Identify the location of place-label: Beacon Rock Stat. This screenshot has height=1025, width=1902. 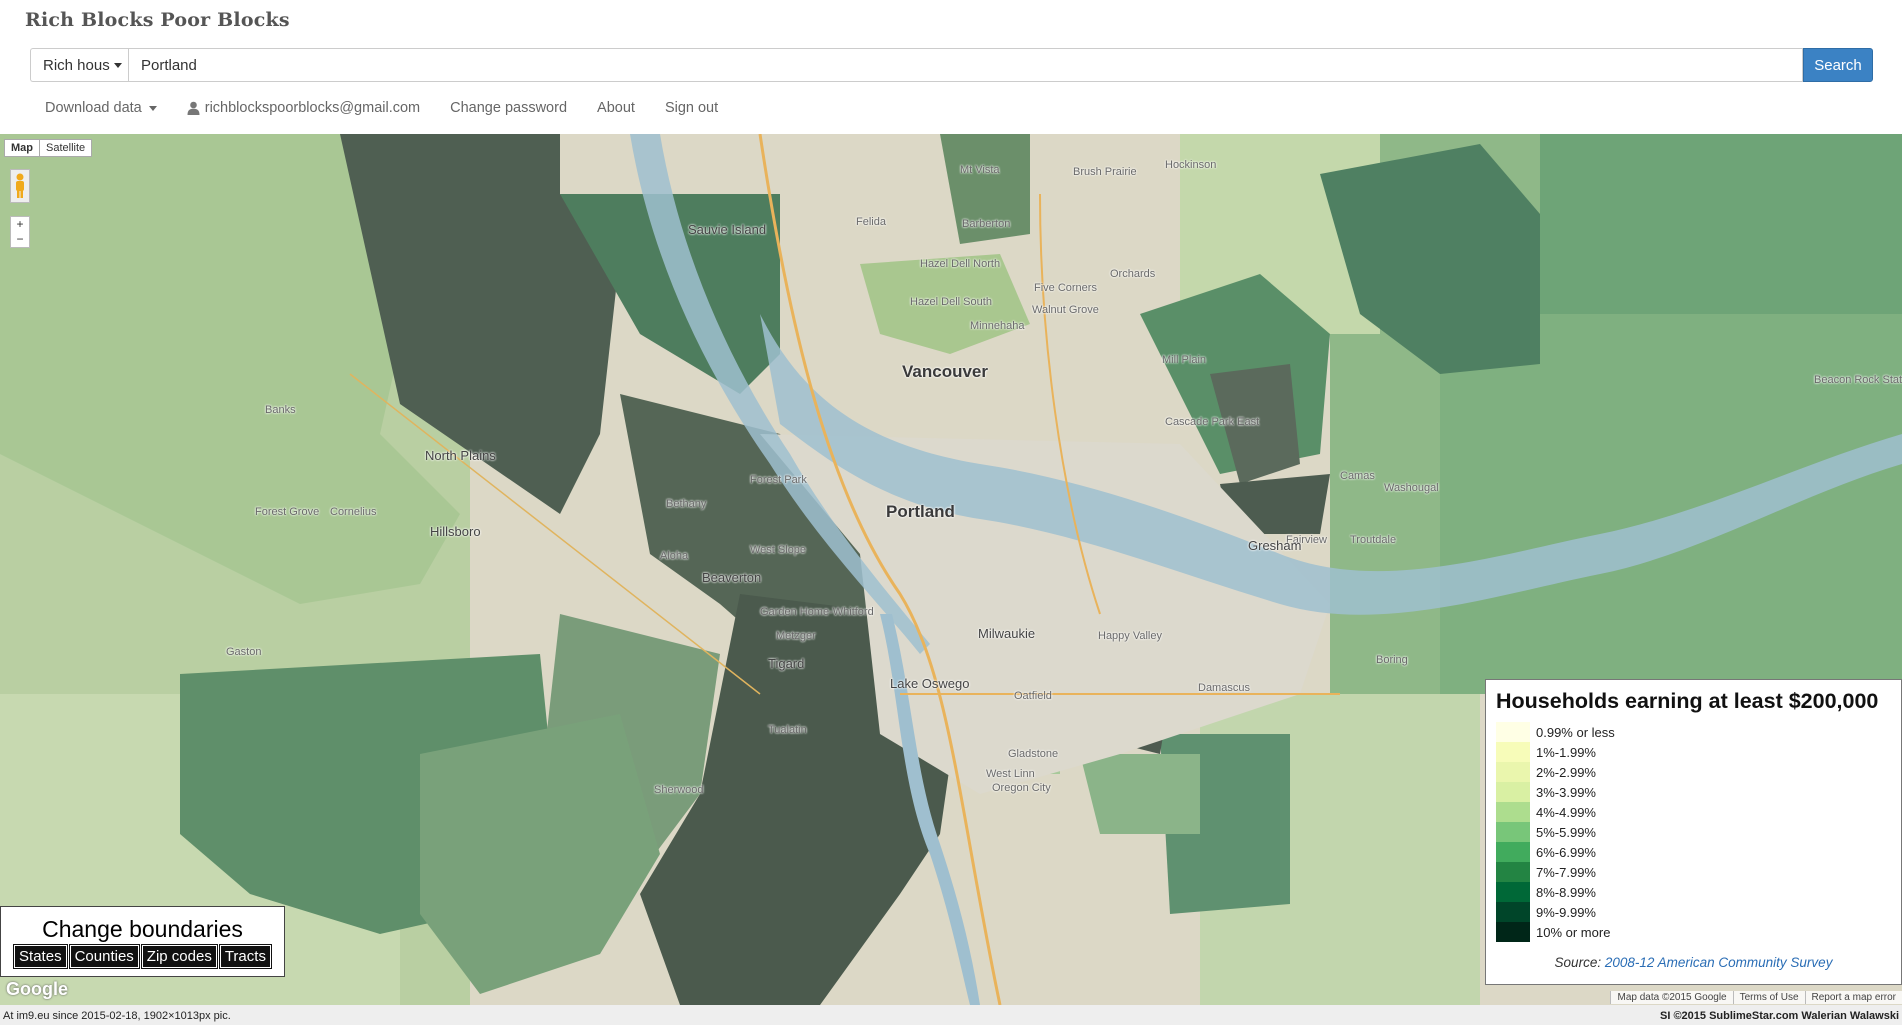
(1858, 380).